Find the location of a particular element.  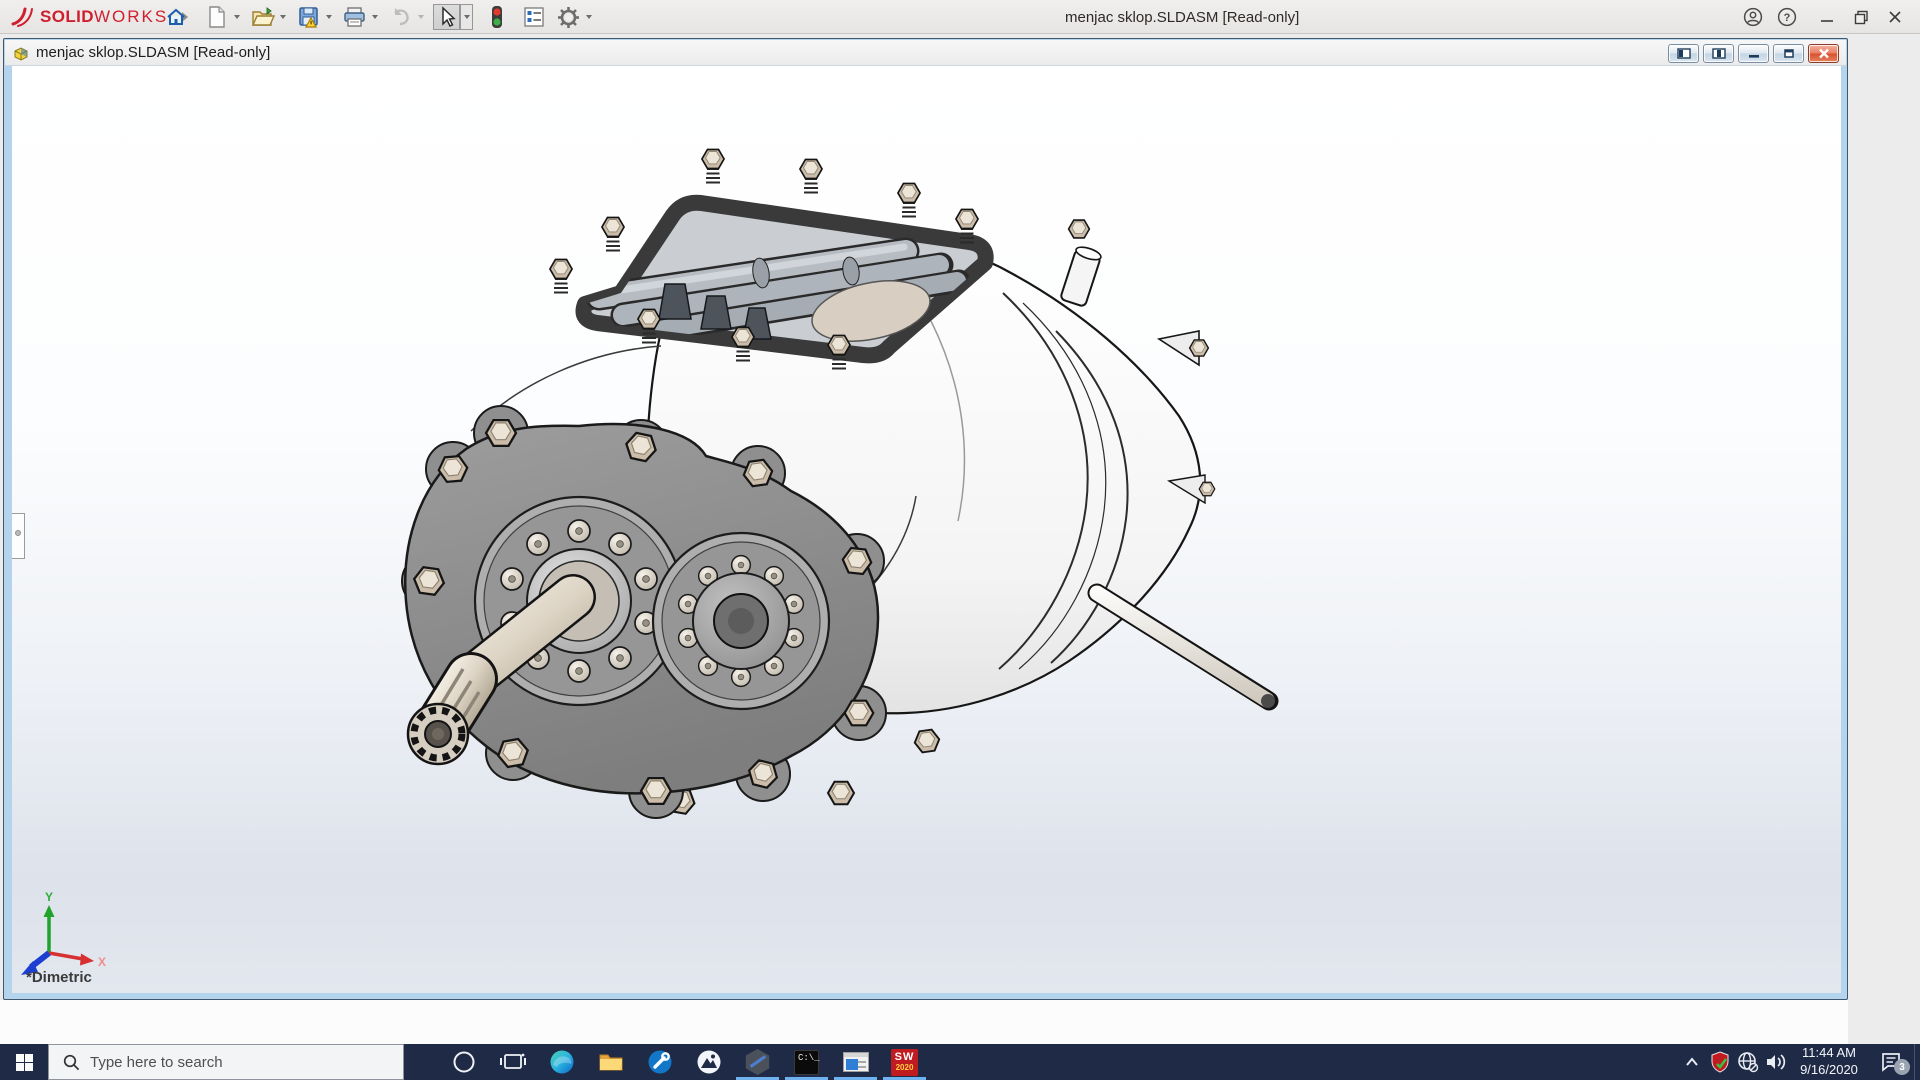

tray-solidworks-shield is located at coordinates (1720, 1062).